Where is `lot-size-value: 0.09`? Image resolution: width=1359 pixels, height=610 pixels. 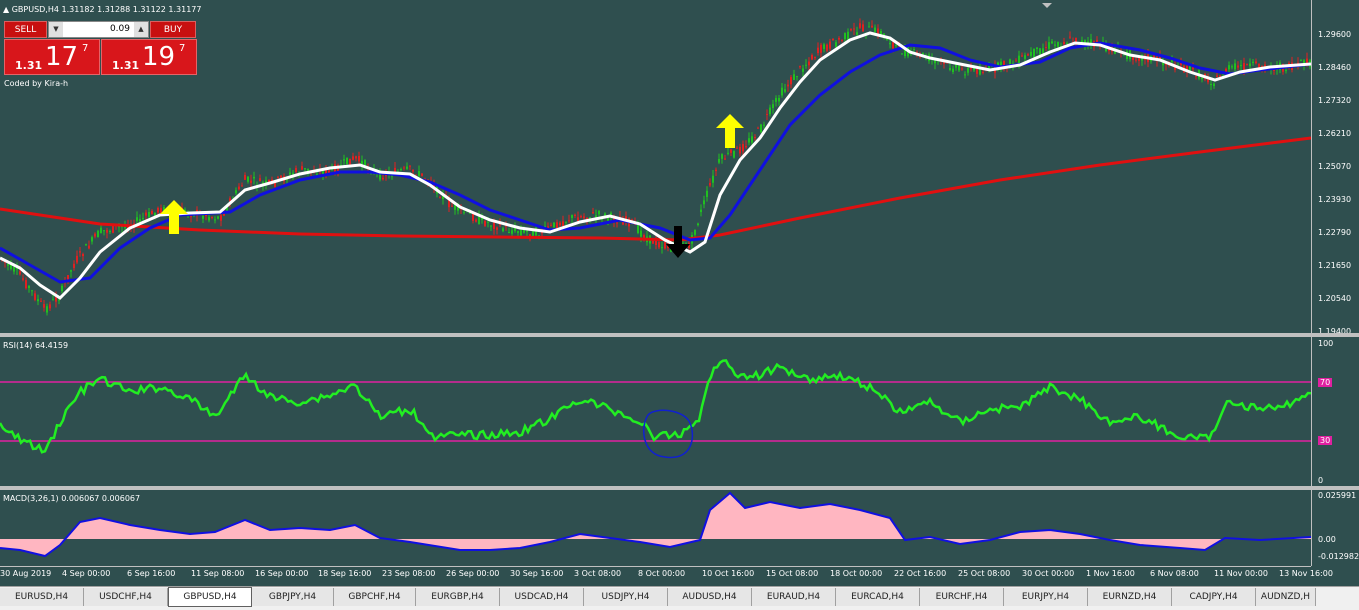
lot-size-value: 0.09 is located at coordinates (98, 29).